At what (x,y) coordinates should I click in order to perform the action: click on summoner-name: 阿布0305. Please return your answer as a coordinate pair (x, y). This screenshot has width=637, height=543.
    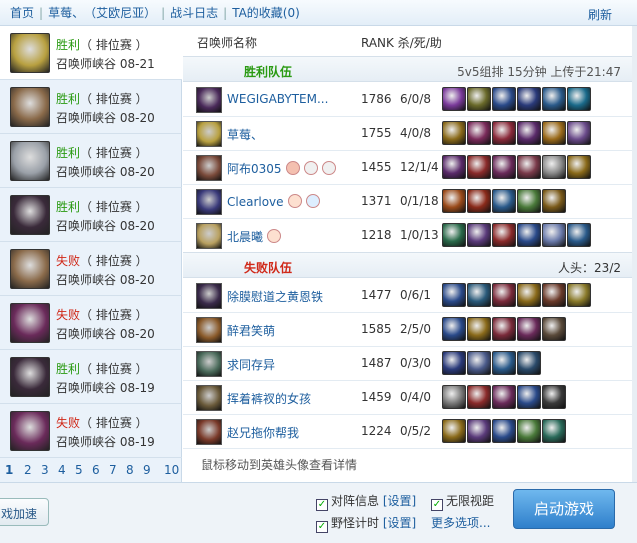
    Looking at the image, I should click on (281, 168).